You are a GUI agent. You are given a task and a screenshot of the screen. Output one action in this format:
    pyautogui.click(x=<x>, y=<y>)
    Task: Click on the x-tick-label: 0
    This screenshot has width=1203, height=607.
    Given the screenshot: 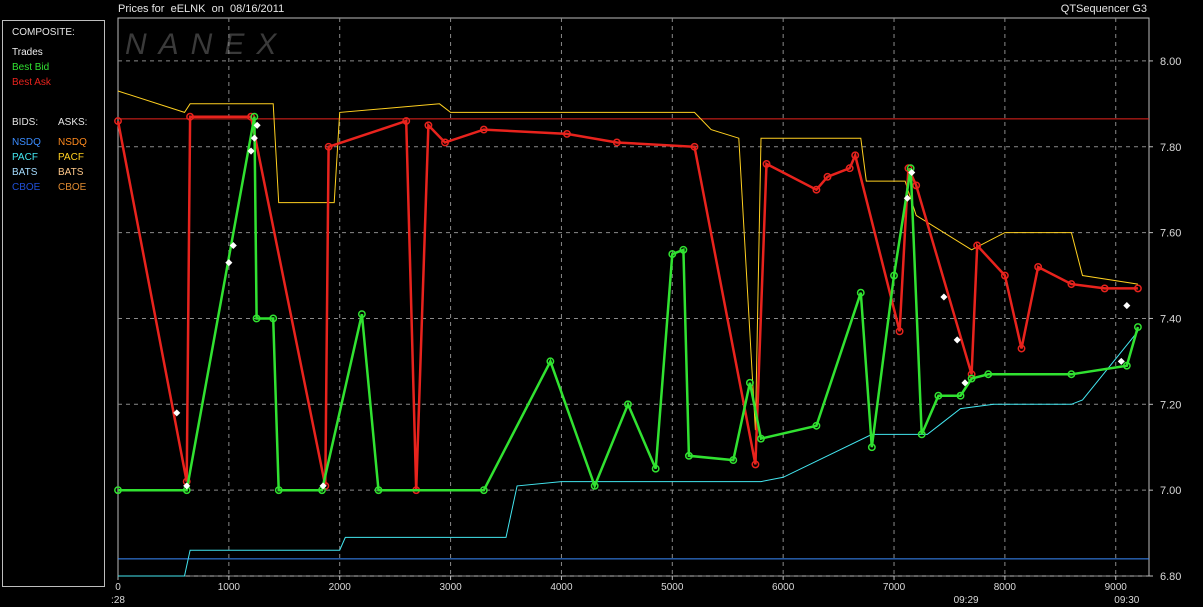 What is the action you would take?
    pyautogui.click(x=118, y=587)
    